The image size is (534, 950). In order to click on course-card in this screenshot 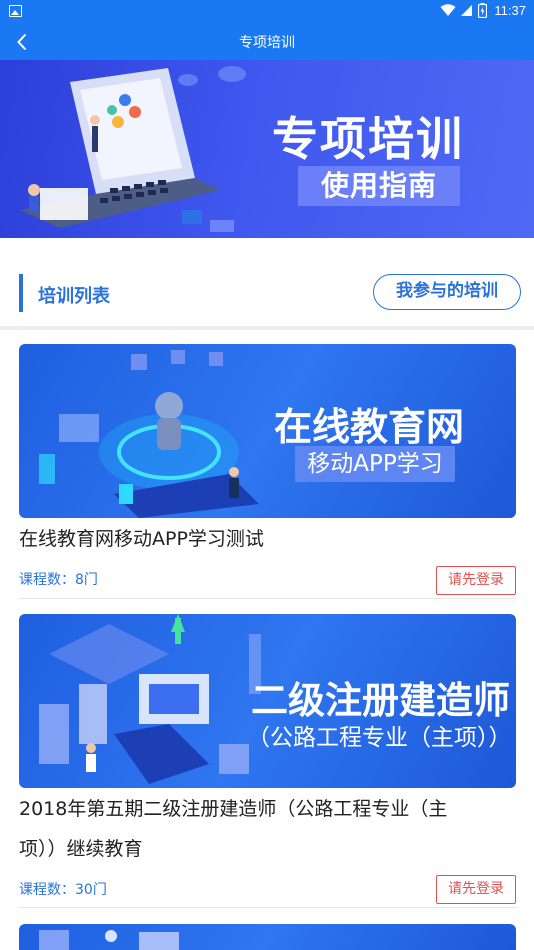, I will do `click(267, 937)`.